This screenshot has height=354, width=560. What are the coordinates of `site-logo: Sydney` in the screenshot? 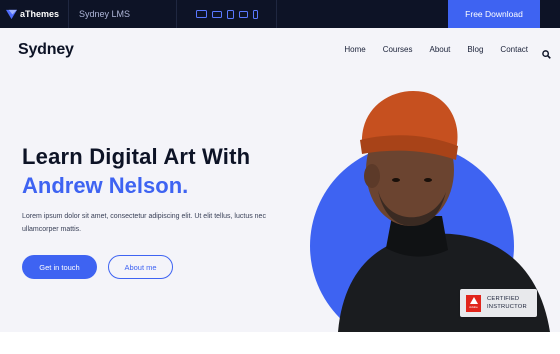 It's located at (46, 50).